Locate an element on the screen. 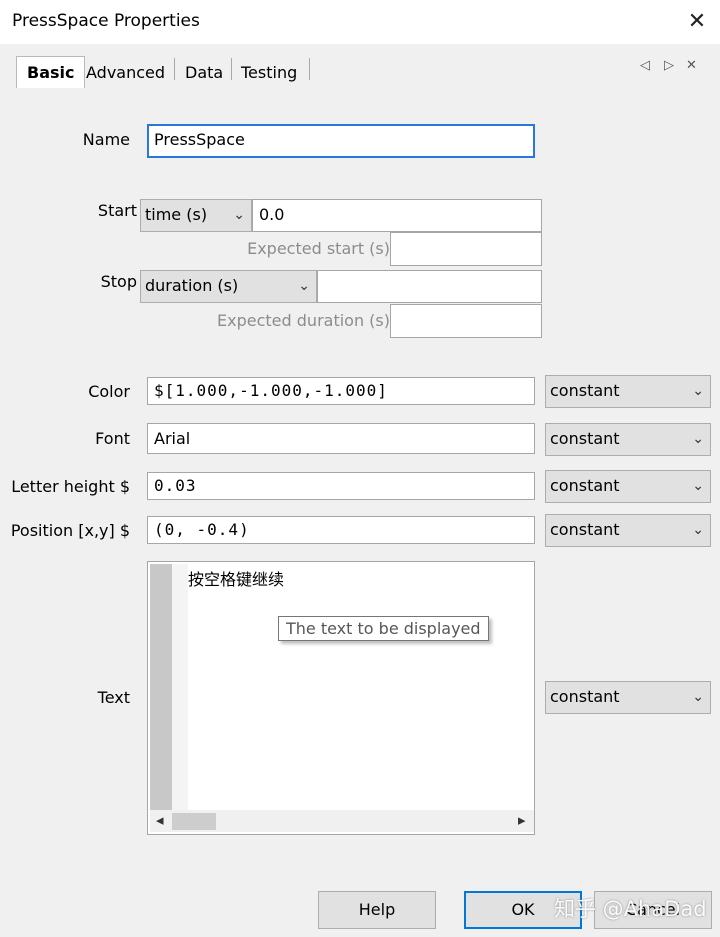  expected-start-input is located at coordinates (466, 249).